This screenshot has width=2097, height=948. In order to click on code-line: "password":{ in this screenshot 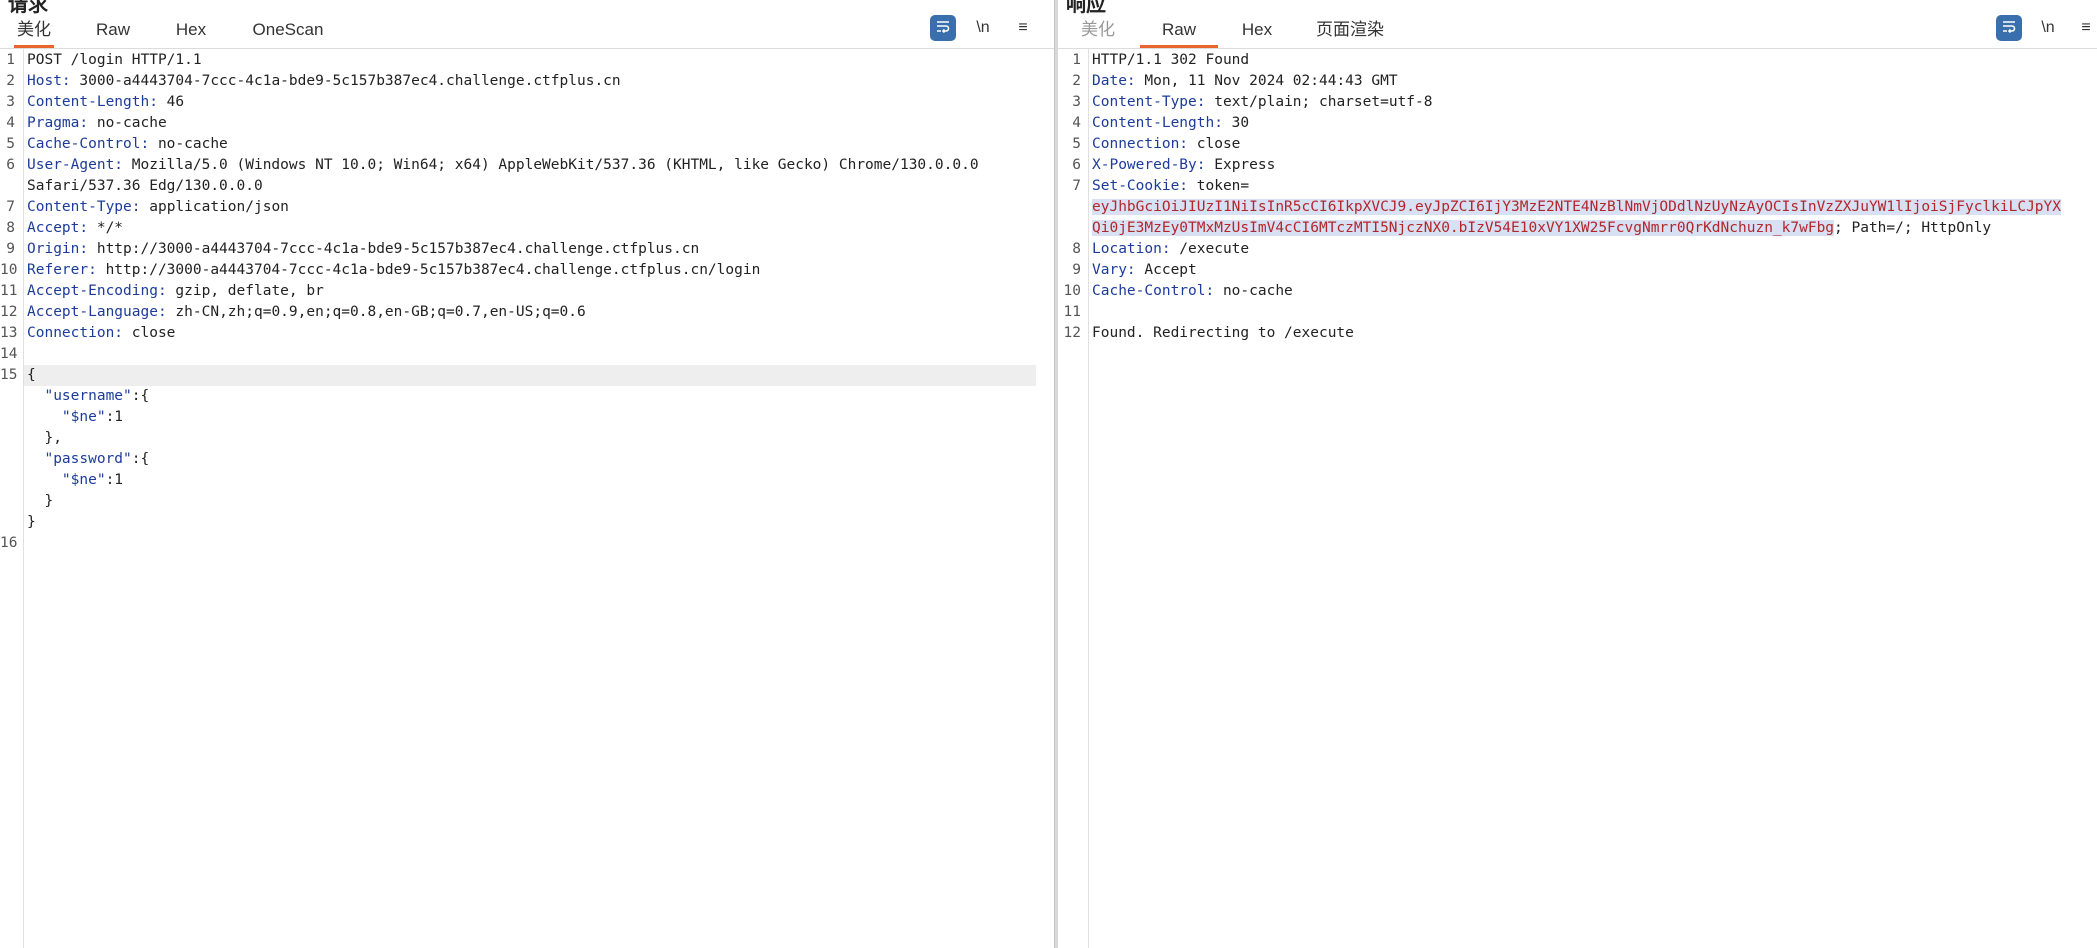, I will do `click(527, 459)`.